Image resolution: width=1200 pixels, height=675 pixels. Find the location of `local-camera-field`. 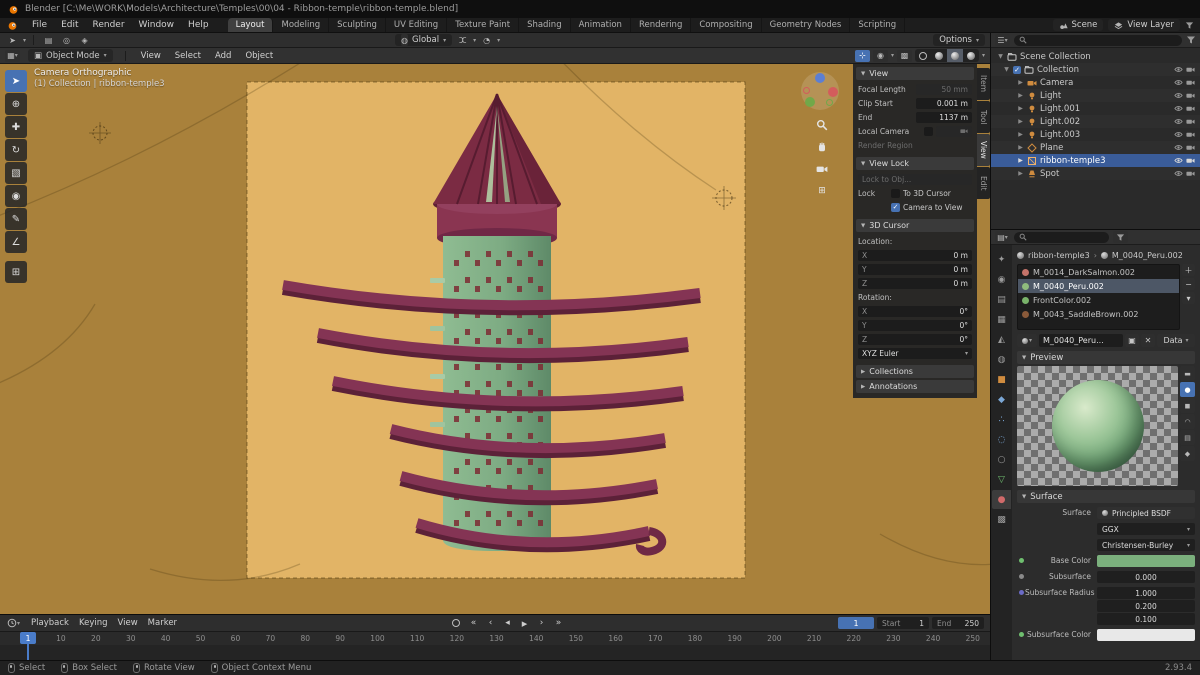

local-camera-field is located at coordinates (954, 131).